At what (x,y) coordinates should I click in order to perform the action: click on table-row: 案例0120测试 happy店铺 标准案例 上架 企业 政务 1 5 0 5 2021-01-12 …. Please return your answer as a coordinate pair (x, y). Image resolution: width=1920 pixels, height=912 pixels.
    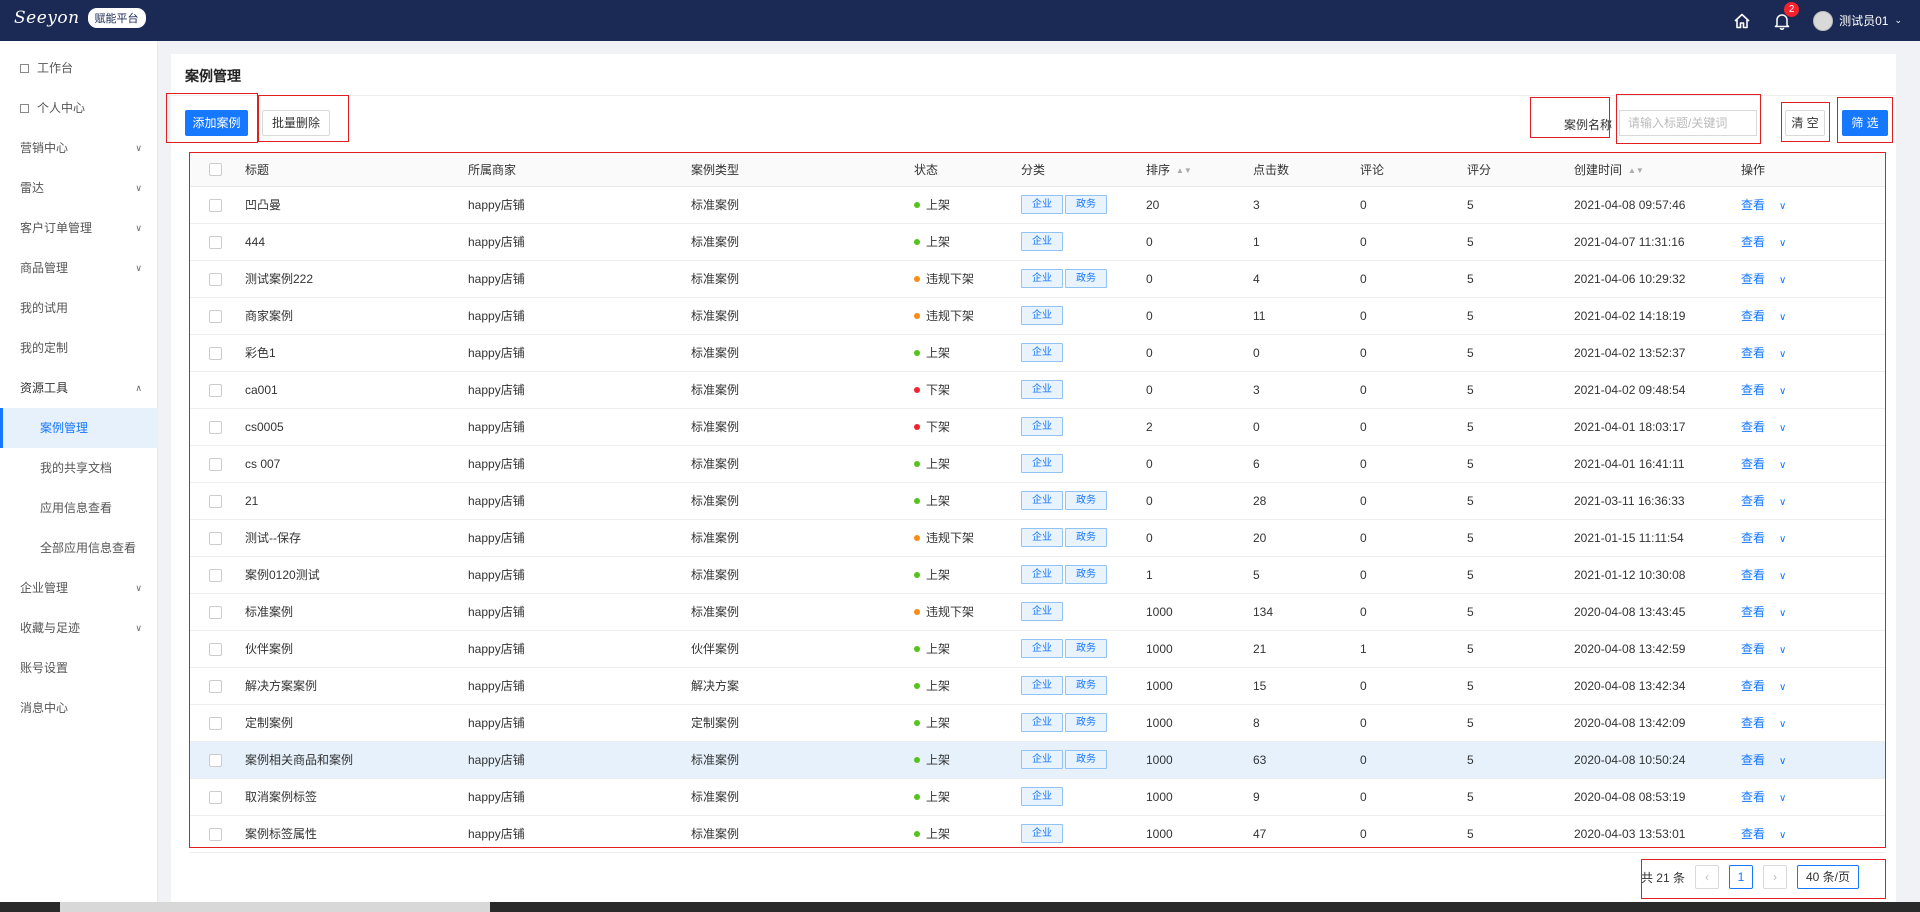
    Looking at the image, I should click on (1037, 575).